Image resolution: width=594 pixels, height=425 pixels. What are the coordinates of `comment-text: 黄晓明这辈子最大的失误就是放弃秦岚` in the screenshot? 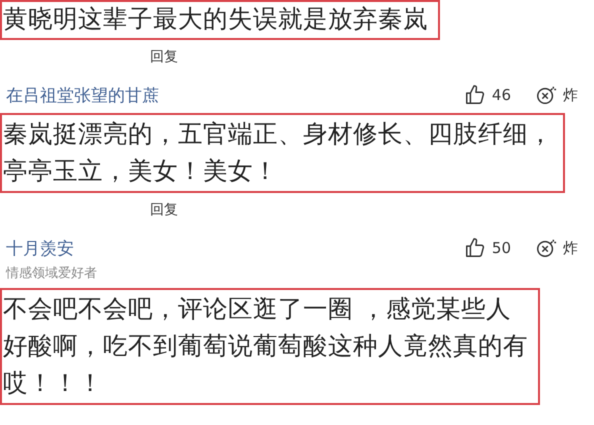 It's located at (220, 20).